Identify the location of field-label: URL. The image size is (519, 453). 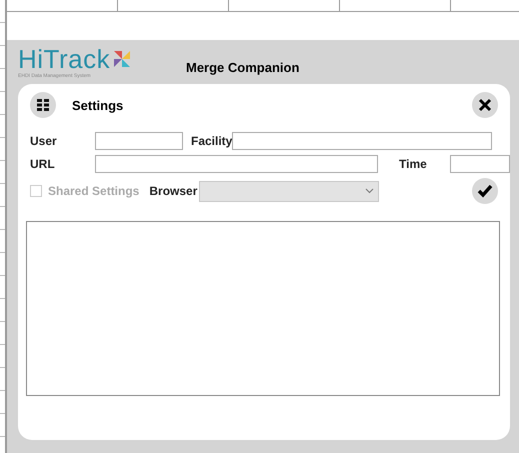
(43, 163).